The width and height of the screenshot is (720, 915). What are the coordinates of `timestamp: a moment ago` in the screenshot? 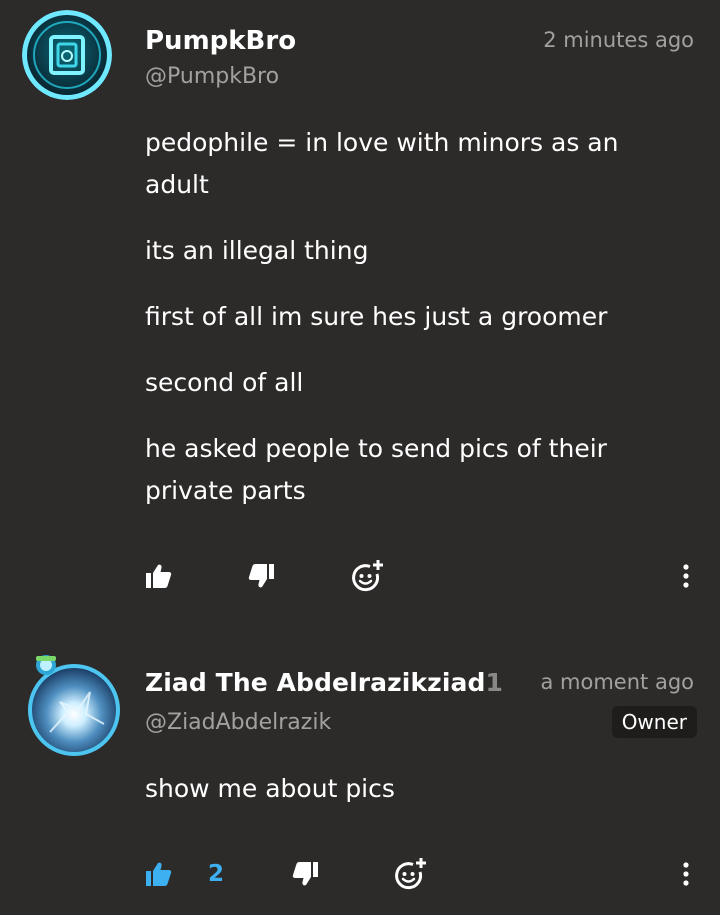 It's located at (617, 682).